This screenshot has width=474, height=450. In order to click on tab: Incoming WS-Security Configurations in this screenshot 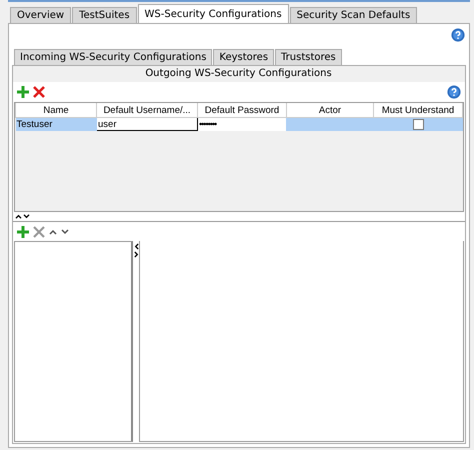, I will do `click(113, 57)`.